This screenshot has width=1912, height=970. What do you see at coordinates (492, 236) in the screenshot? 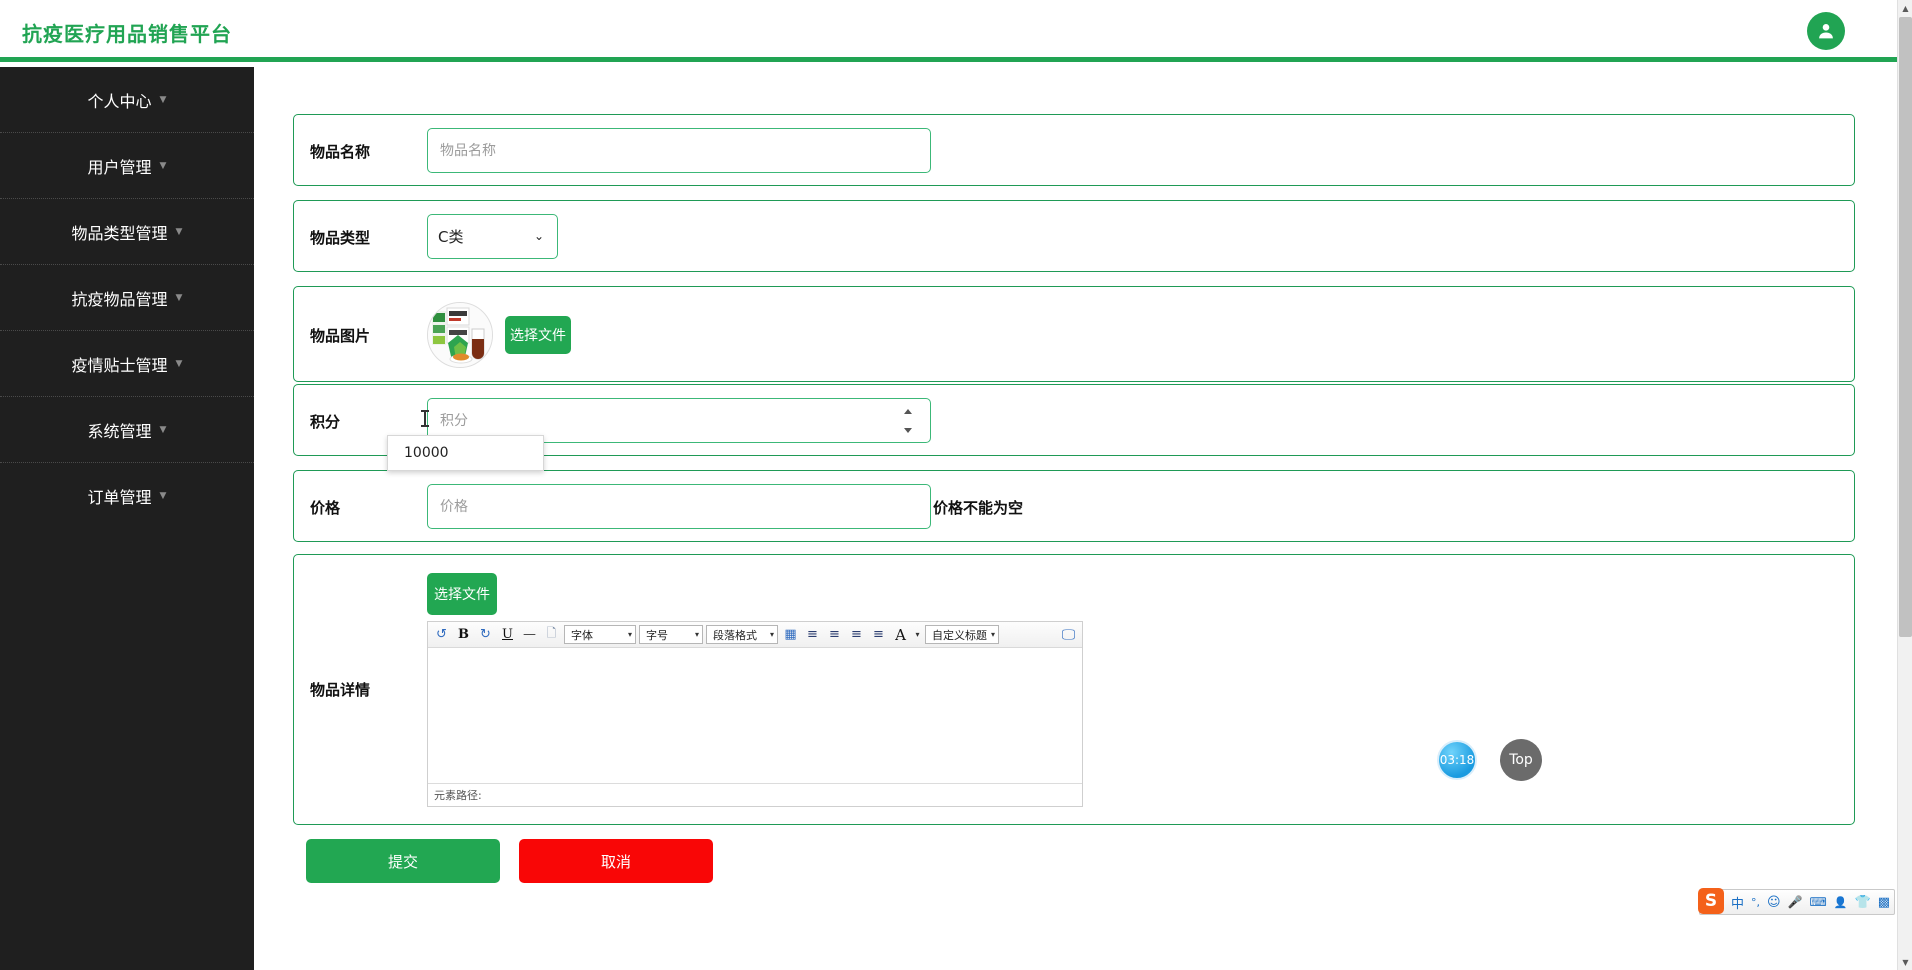
I see `item-type-select: C类` at bounding box center [492, 236].